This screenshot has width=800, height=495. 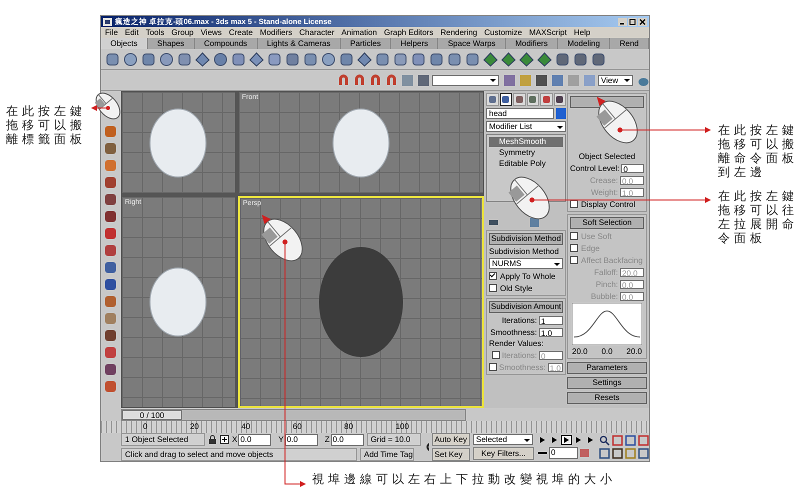 I want to click on menu-item: Help, so click(x=582, y=32).